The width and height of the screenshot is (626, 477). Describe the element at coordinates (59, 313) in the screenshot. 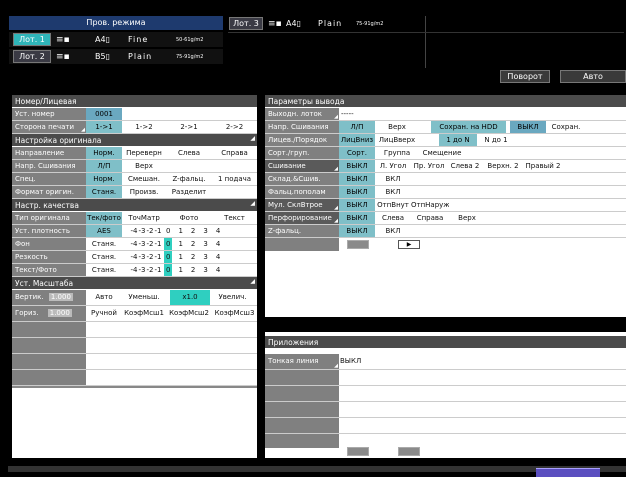

I see `horizontal-value: 1.000` at that location.